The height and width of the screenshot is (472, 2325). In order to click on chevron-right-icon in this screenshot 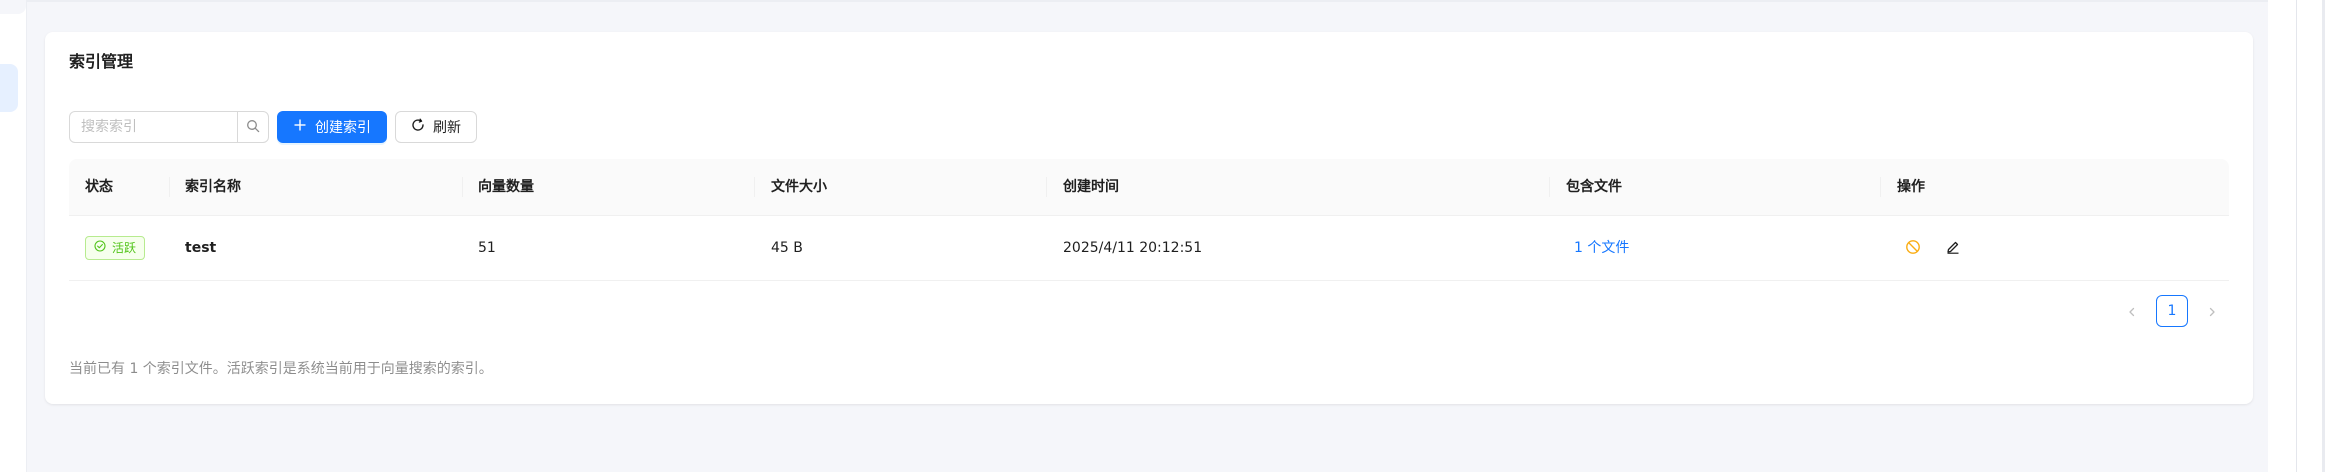, I will do `click(2212, 311)`.